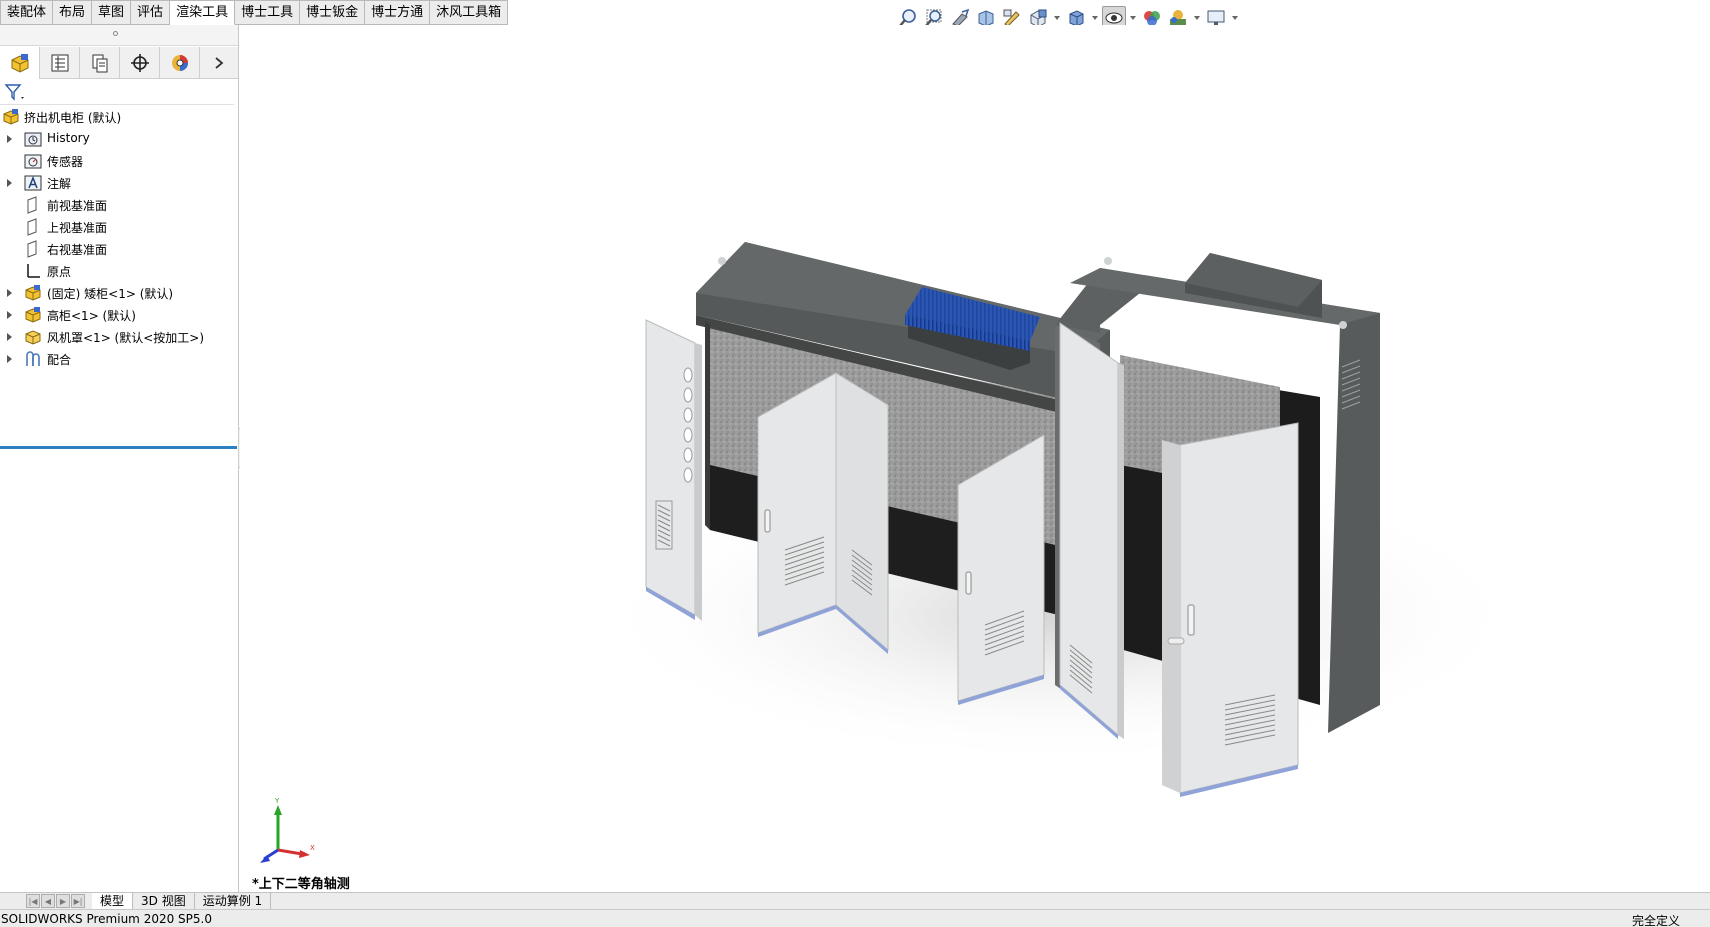  Describe the element at coordinates (119, 139) in the screenshot. I see `tree-item-history: History` at that location.